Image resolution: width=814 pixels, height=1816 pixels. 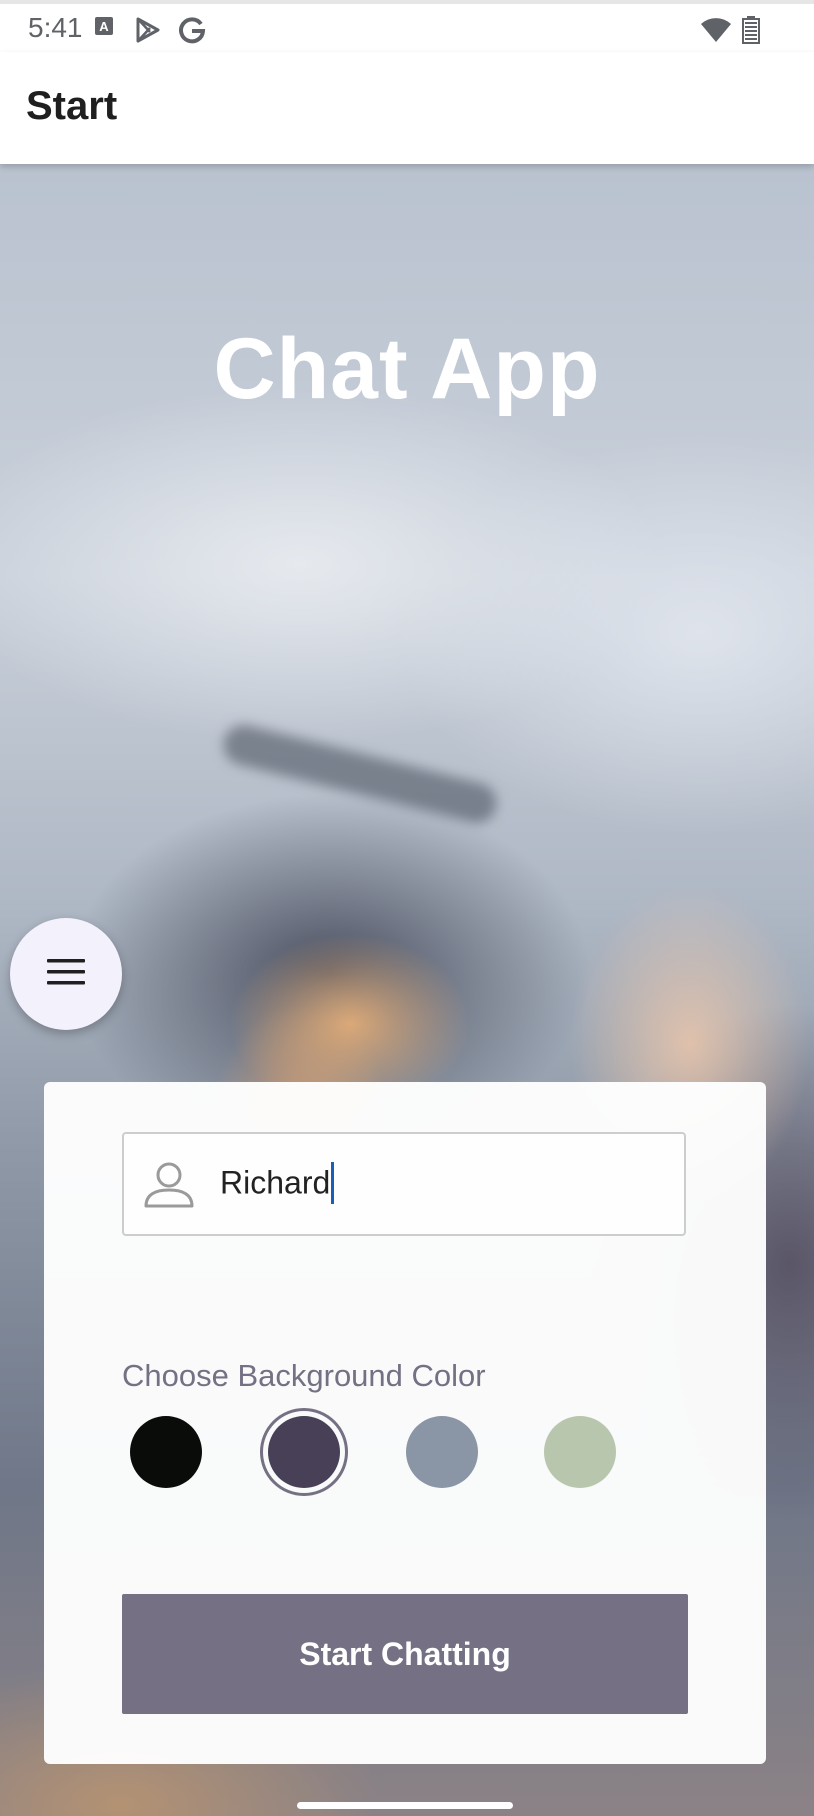 What do you see at coordinates (192, 32) in the screenshot?
I see `google-g-icon` at bounding box center [192, 32].